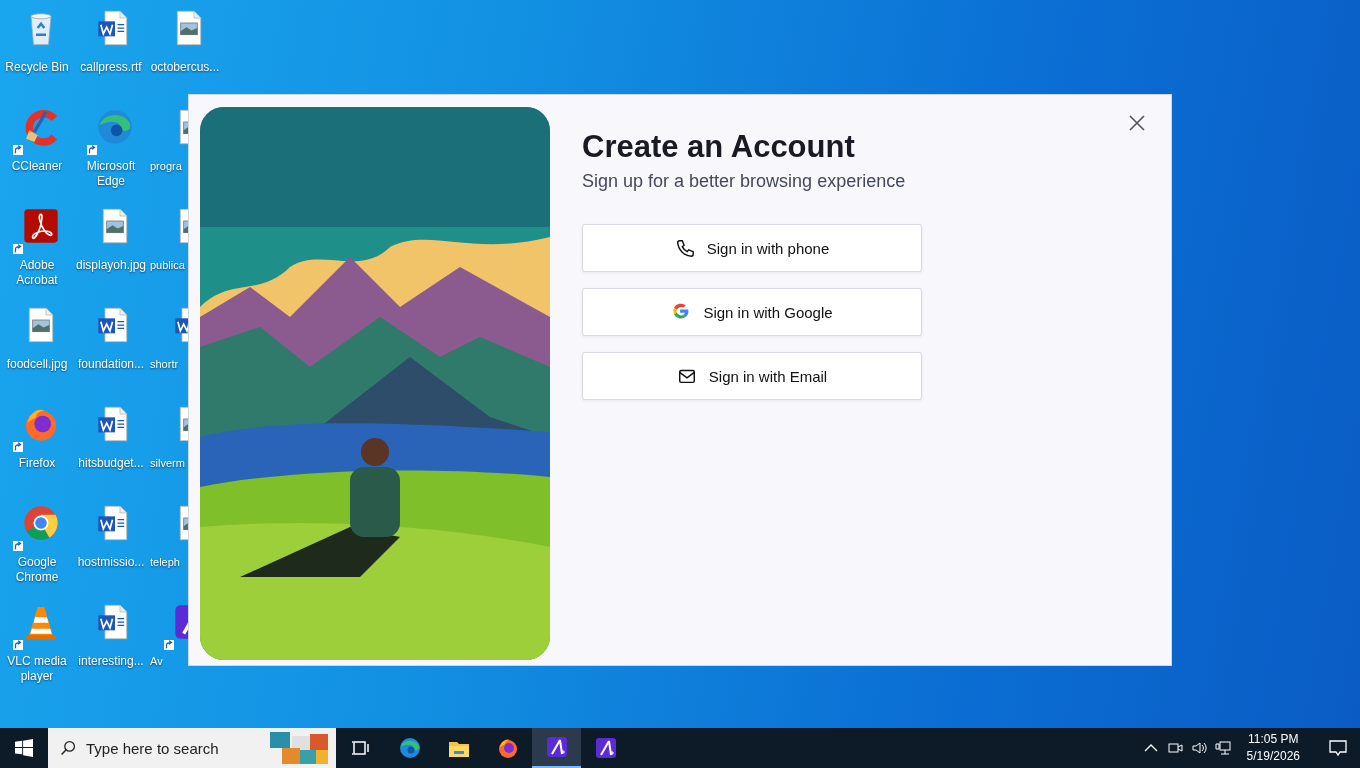  What do you see at coordinates (167, 265) in the screenshot?
I see `icon-label: publica` at bounding box center [167, 265].